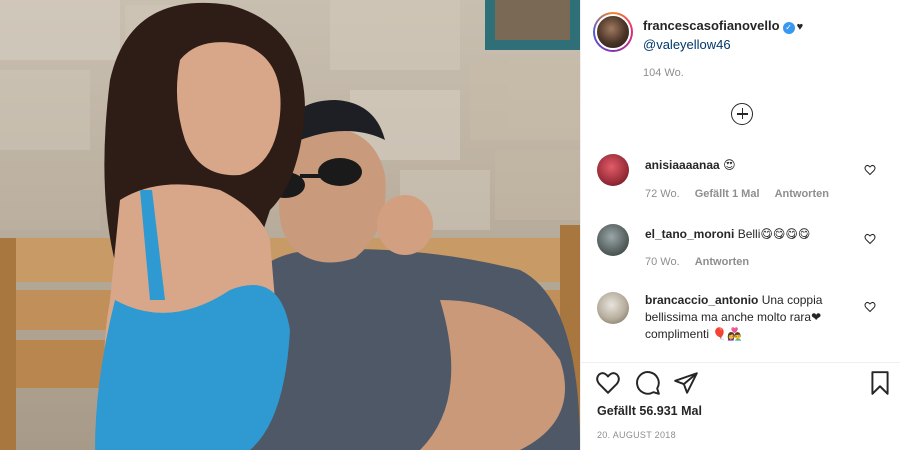  Describe the element at coordinates (727, 194) in the screenshot. I see `comment-likes: Gefällt 1 Mal` at that location.